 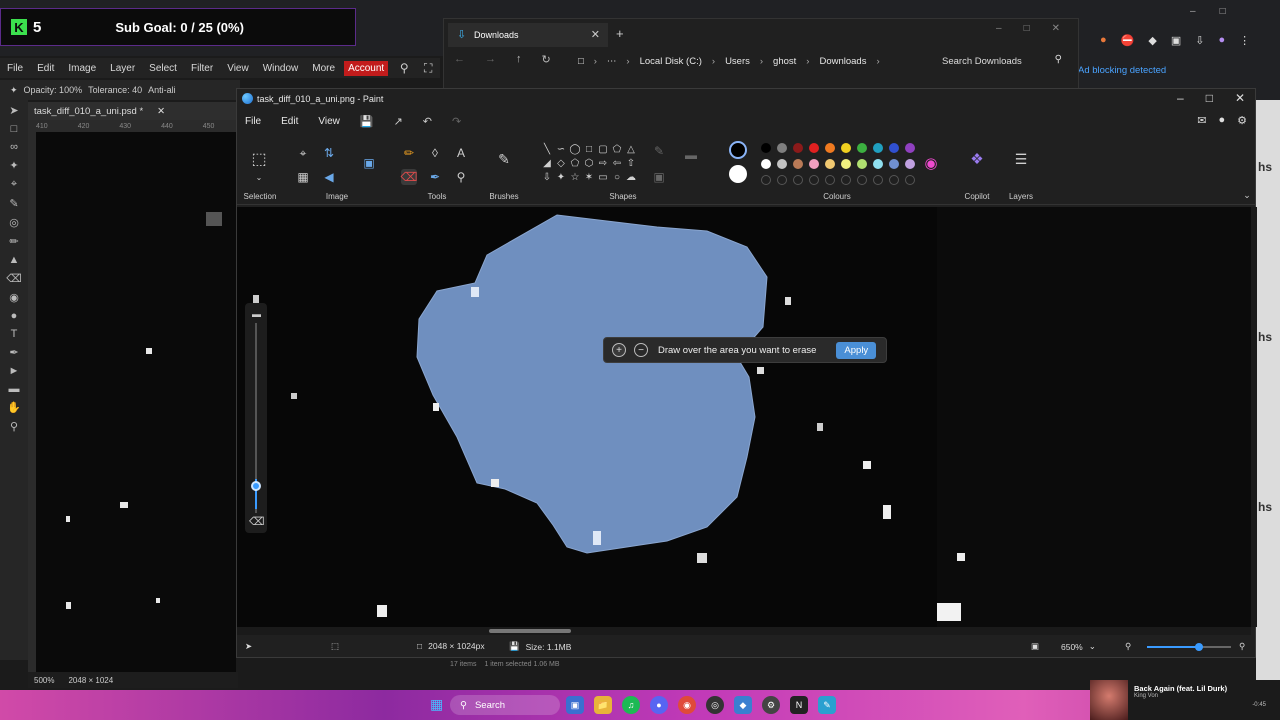 What do you see at coordinates (659, 177) in the screenshot?
I see `fill-style-icon: ▣` at bounding box center [659, 177].